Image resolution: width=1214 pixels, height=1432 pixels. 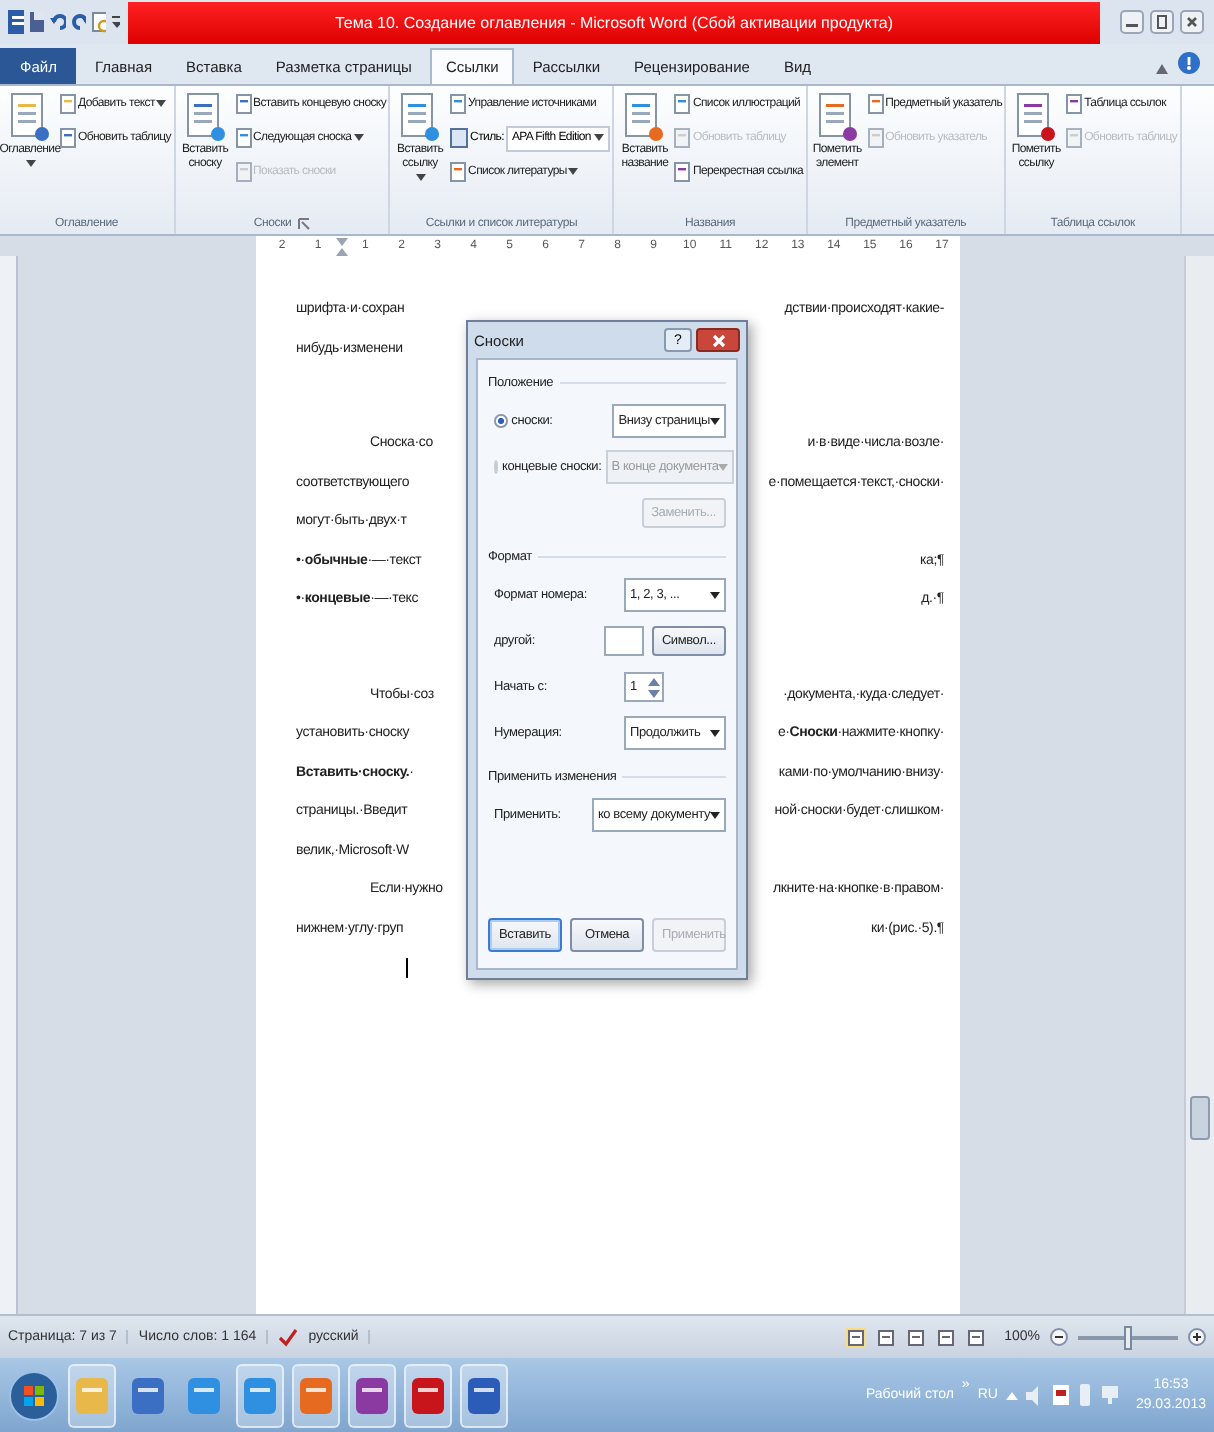 What do you see at coordinates (303, 223) in the screenshot?
I see `dialog-launcher-icon` at bounding box center [303, 223].